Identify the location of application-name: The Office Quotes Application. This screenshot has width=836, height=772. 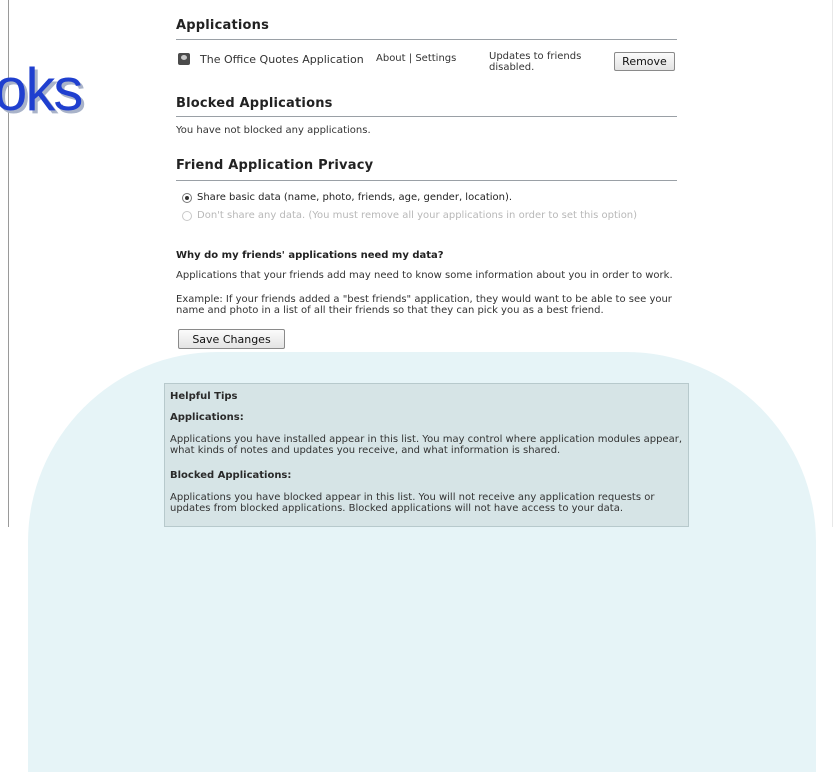
(282, 59).